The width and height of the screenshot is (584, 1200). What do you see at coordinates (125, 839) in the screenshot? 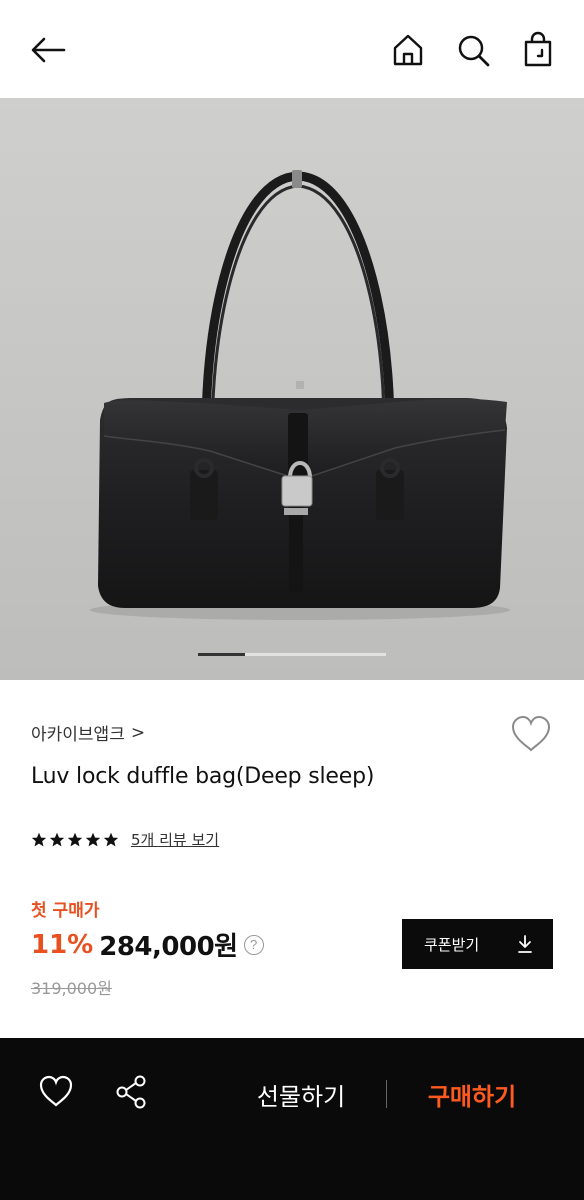
I see `rating-row: 5개 리뷰 보기` at bounding box center [125, 839].